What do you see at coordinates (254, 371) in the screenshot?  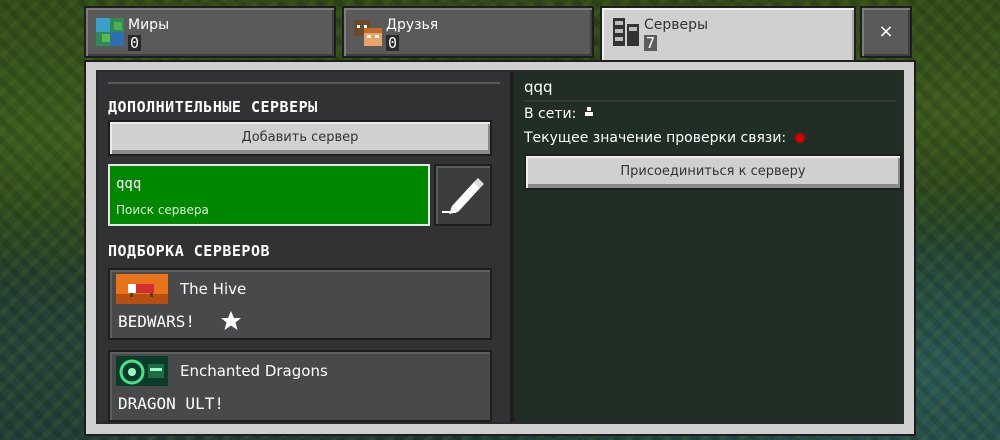 I see `featured-server-name: Enchanted Dragons` at bounding box center [254, 371].